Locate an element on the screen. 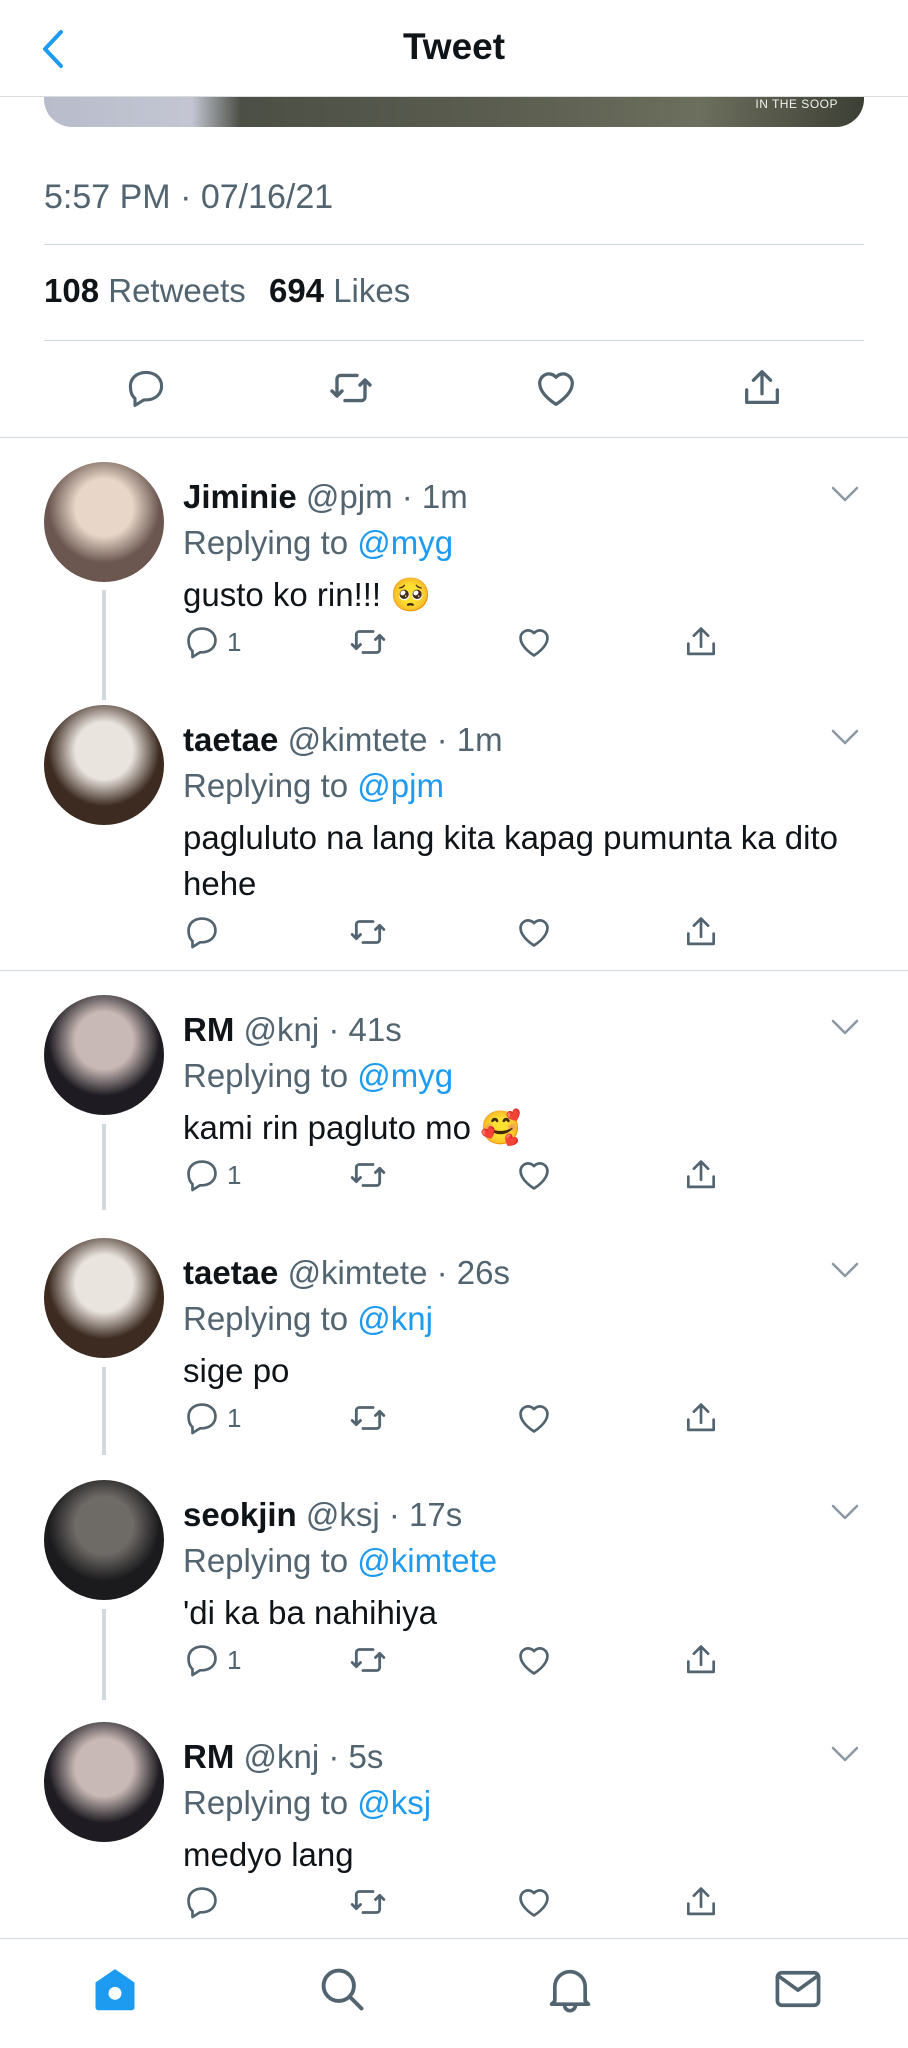  handle-time: @pjm · 1m is located at coordinates (386, 496).